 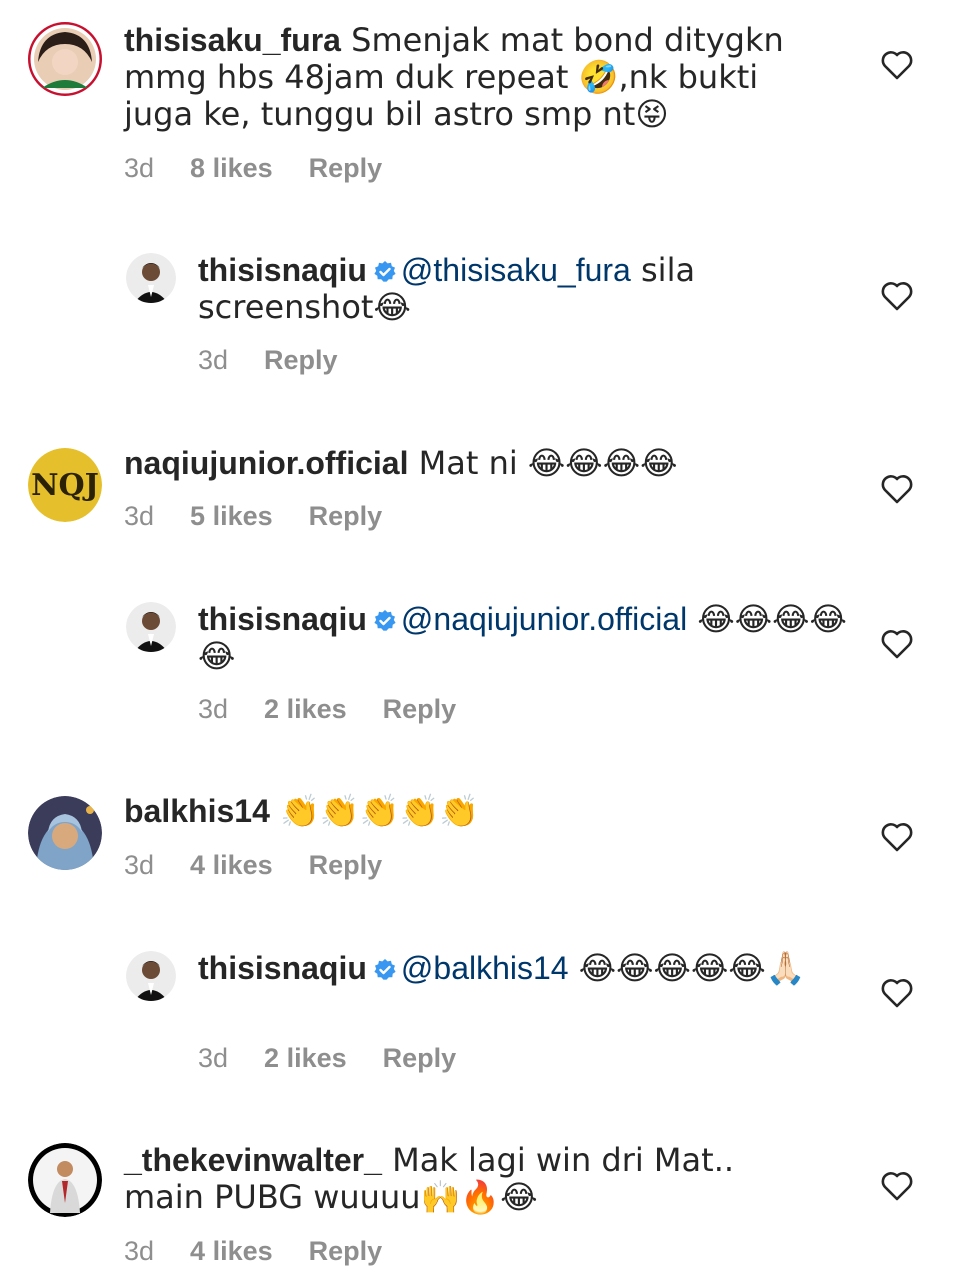 I want to click on comment-meta: 3d 8 likes Reply, so click(x=271, y=168).